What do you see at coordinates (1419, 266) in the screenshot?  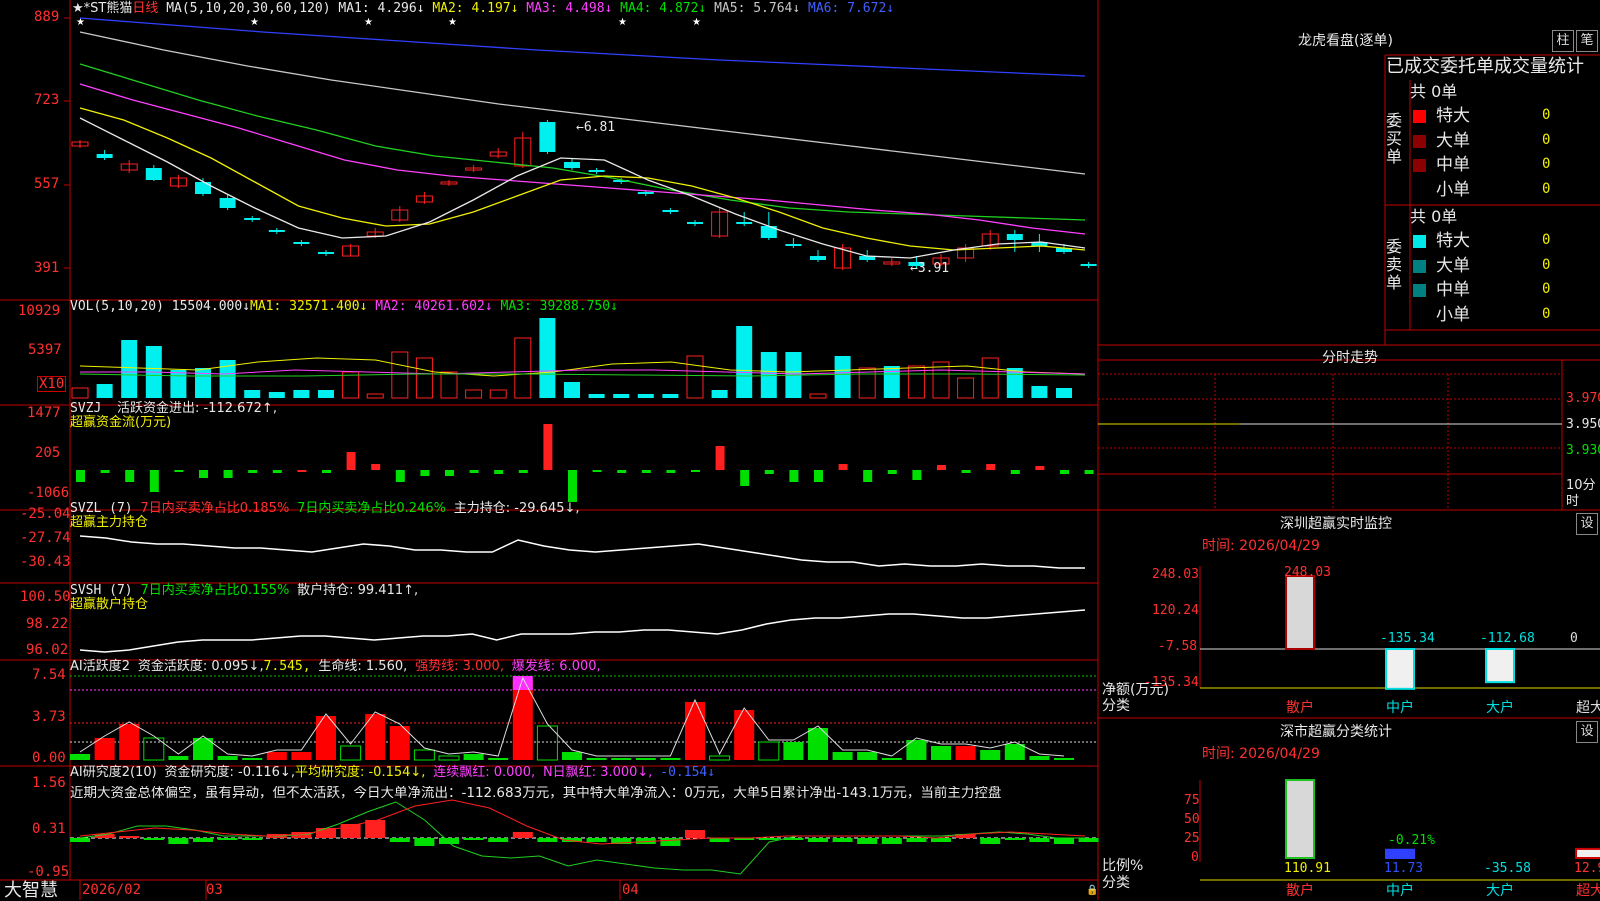 I see `legend-swatch` at bounding box center [1419, 266].